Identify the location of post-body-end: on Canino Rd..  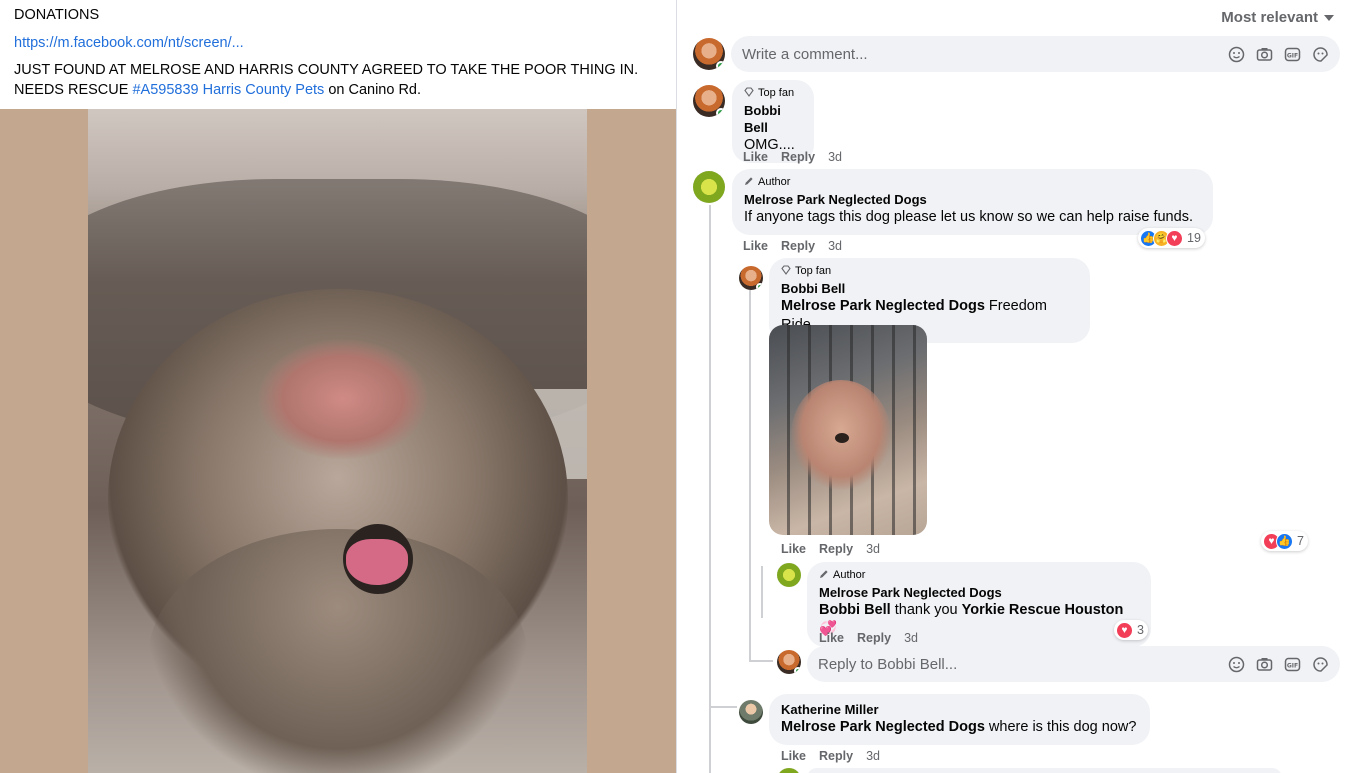
(373, 90).